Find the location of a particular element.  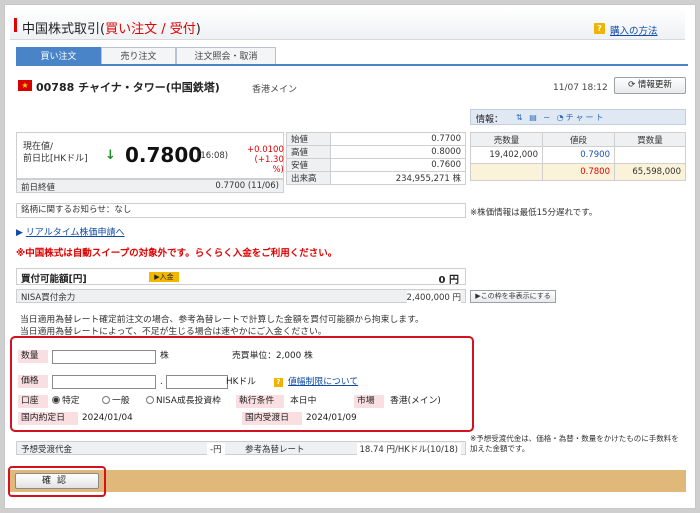

estimate-row: 予想受渡代金 -円 参考為替レート 18.74 円/HKドル(10/18) is located at coordinates (241, 448).